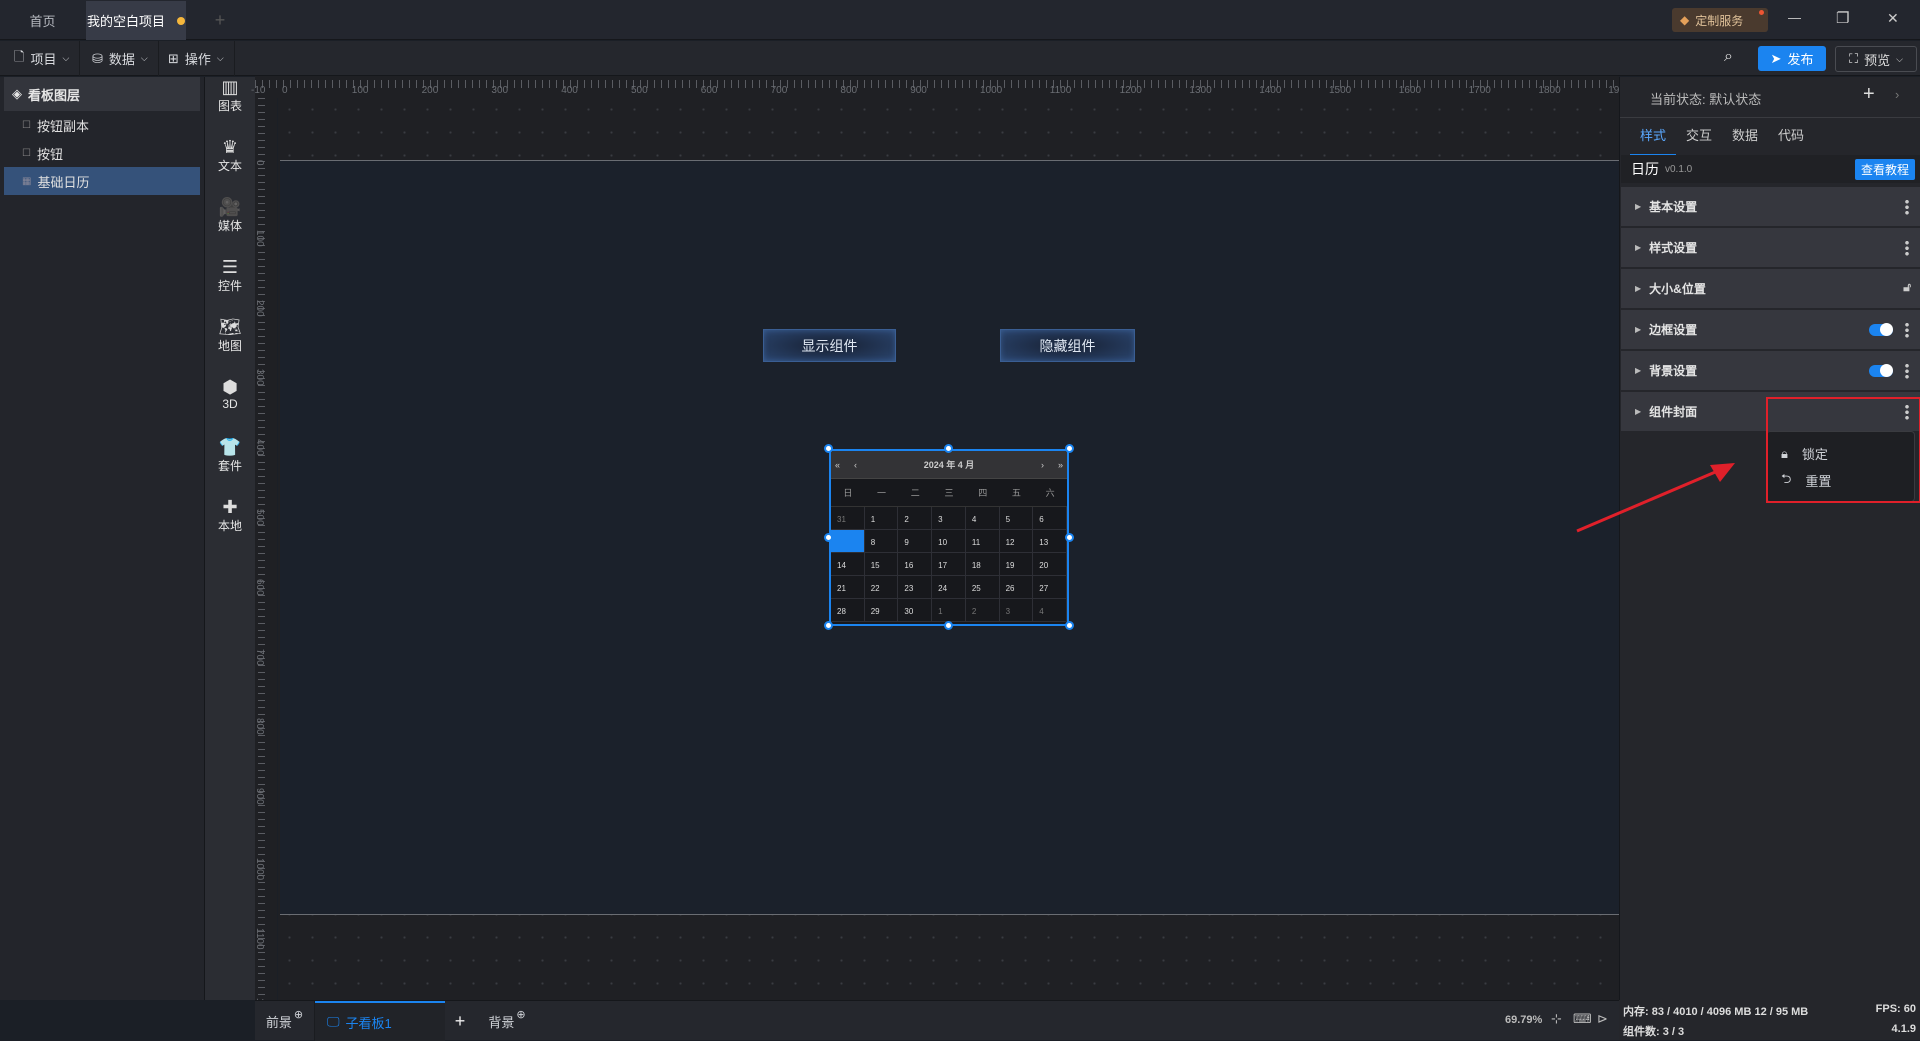  I want to click on fit-screen-icon: ⊹, so click(1556, 1019).